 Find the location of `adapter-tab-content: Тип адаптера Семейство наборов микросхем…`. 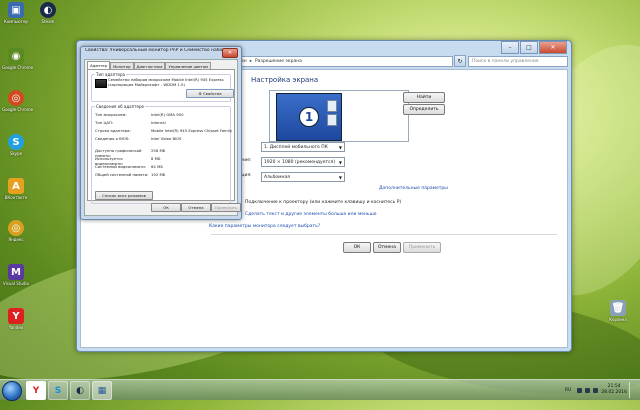

adapter-tab-content: Тип адаптера Семейство наборов микросхем… is located at coordinates (161, 136).